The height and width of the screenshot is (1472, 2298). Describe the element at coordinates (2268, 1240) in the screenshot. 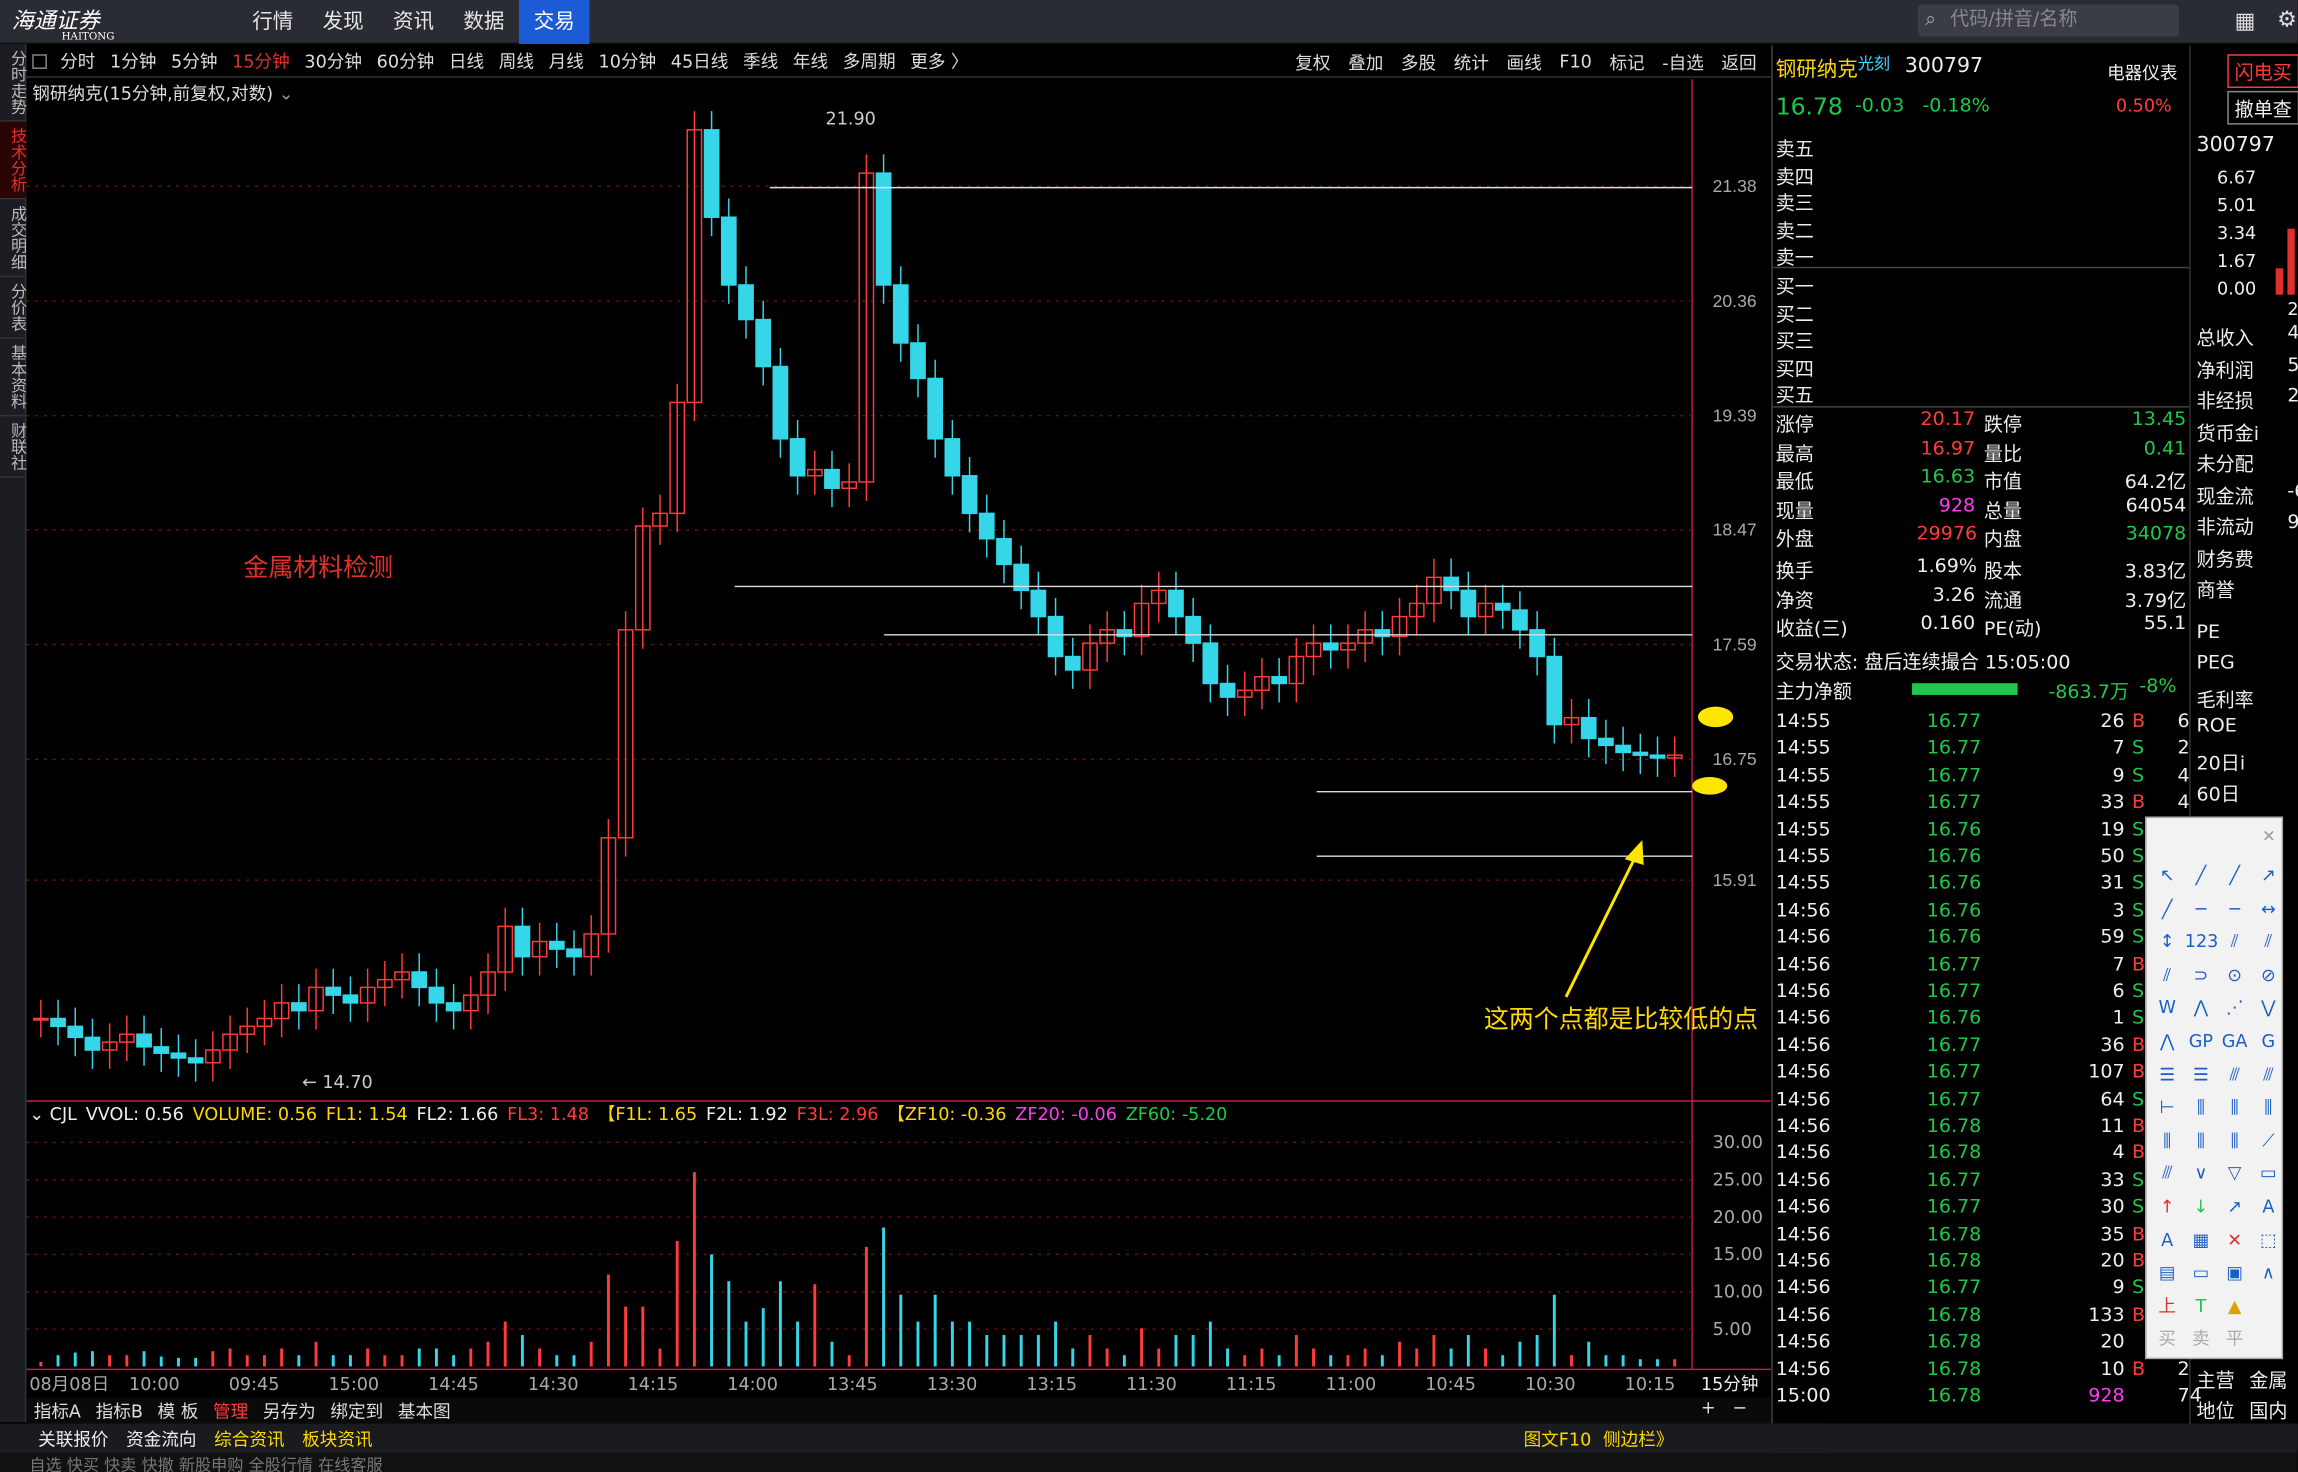

I see `draw-tool-47: ⬚` at that location.